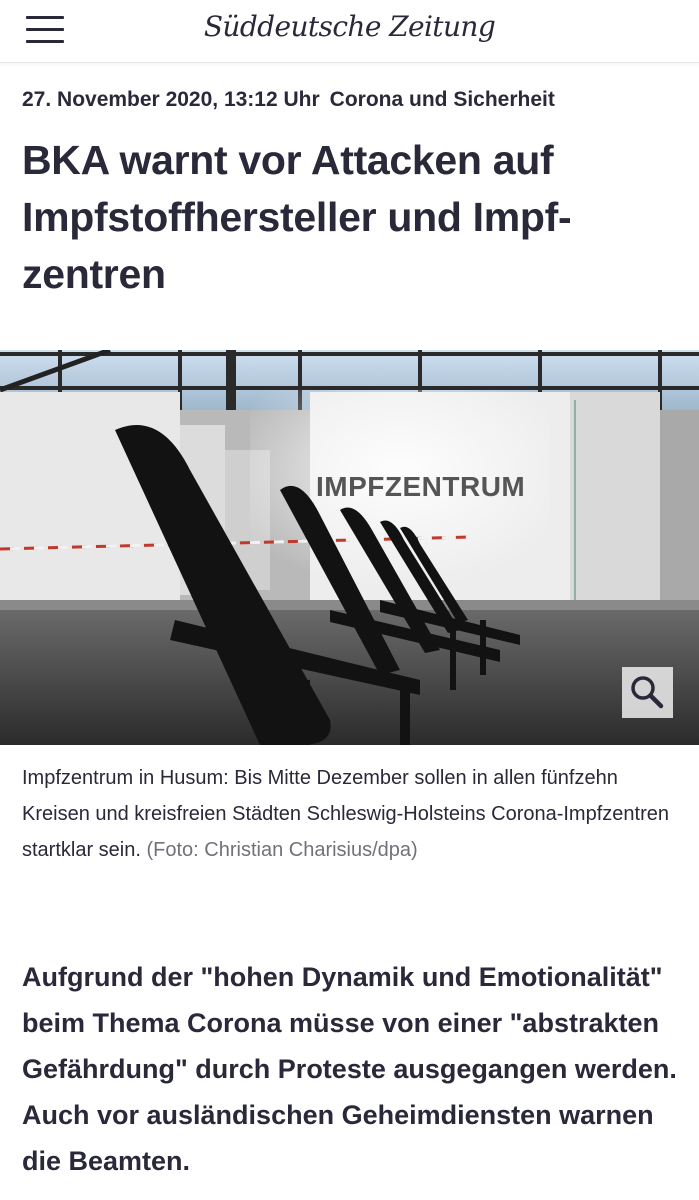 This screenshot has height=1200, width=699. I want to click on photo-credit: (Foto: Christian Charisius/dpa), so click(282, 850).